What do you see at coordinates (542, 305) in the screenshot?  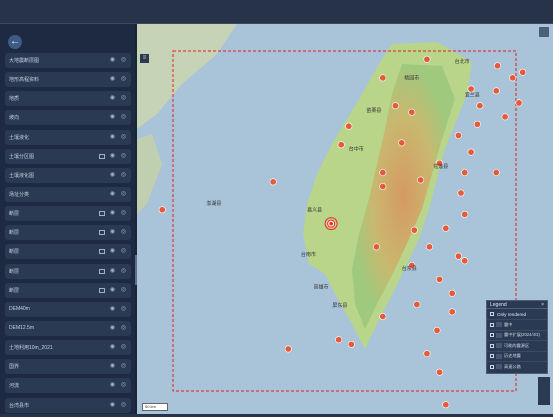 I see `legend-close-icon: ×` at bounding box center [542, 305].